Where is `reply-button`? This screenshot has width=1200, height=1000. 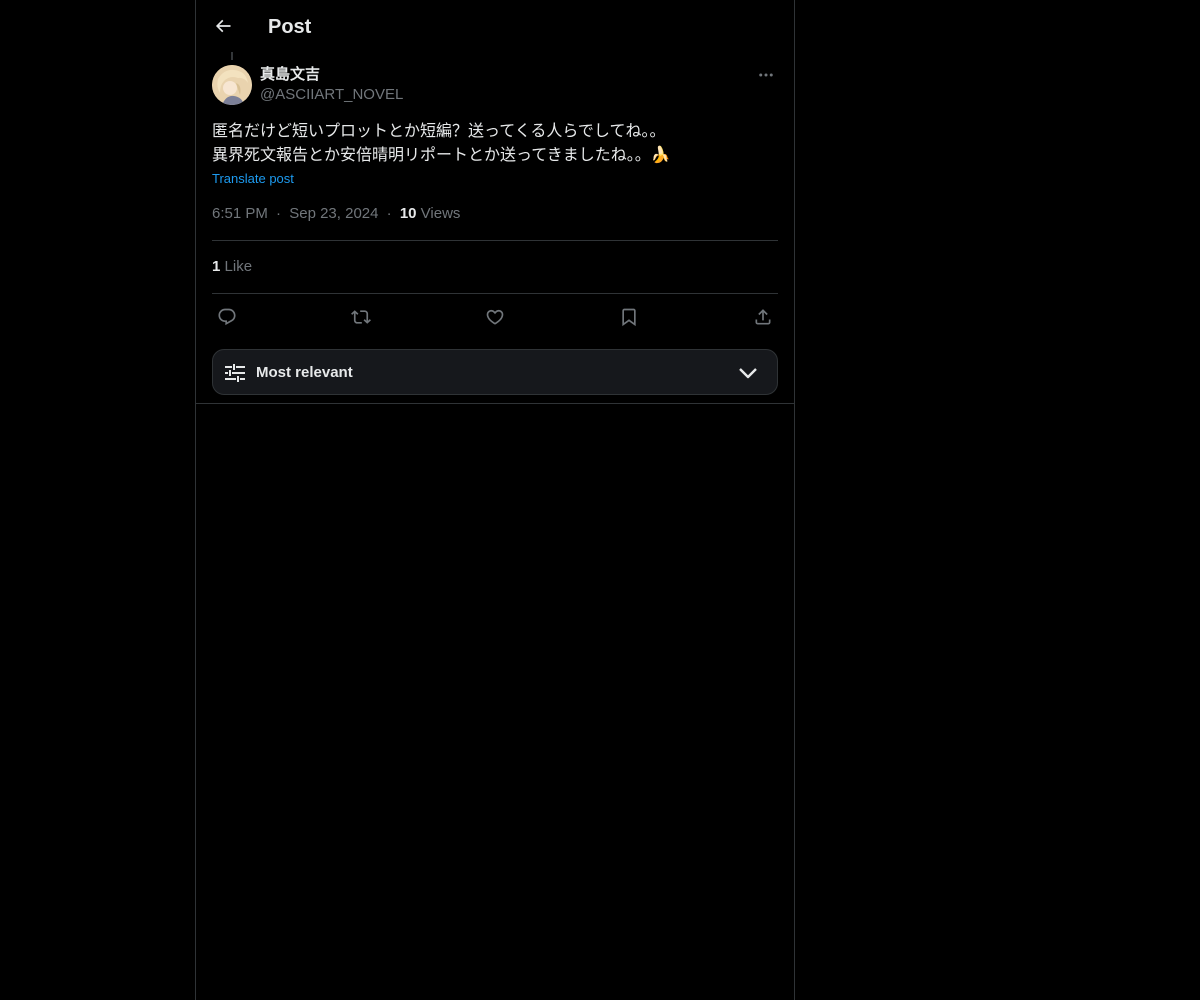 reply-button is located at coordinates (227, 317).